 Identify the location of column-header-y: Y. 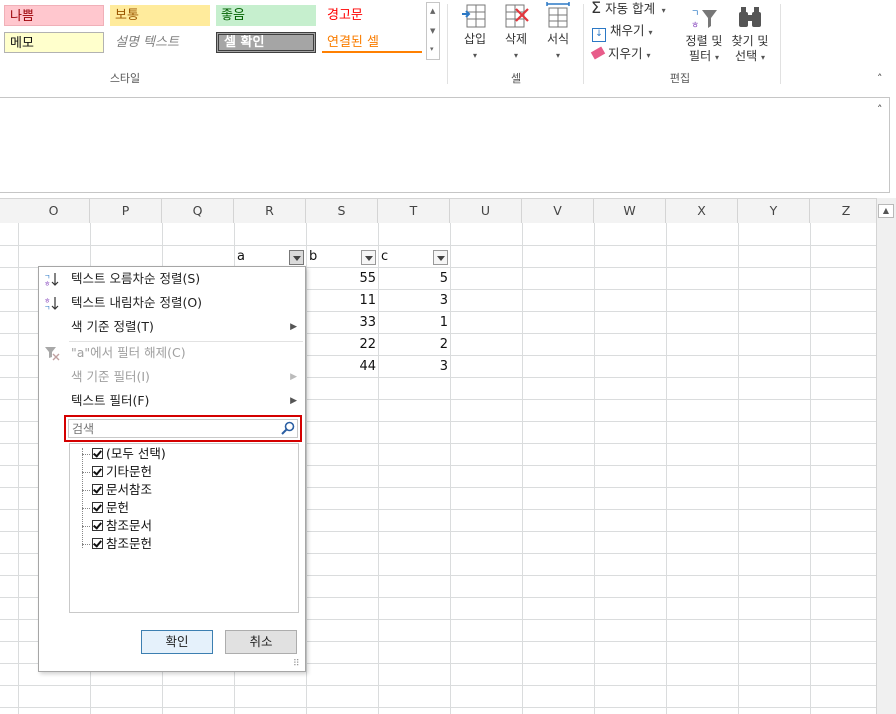
(774, 211).